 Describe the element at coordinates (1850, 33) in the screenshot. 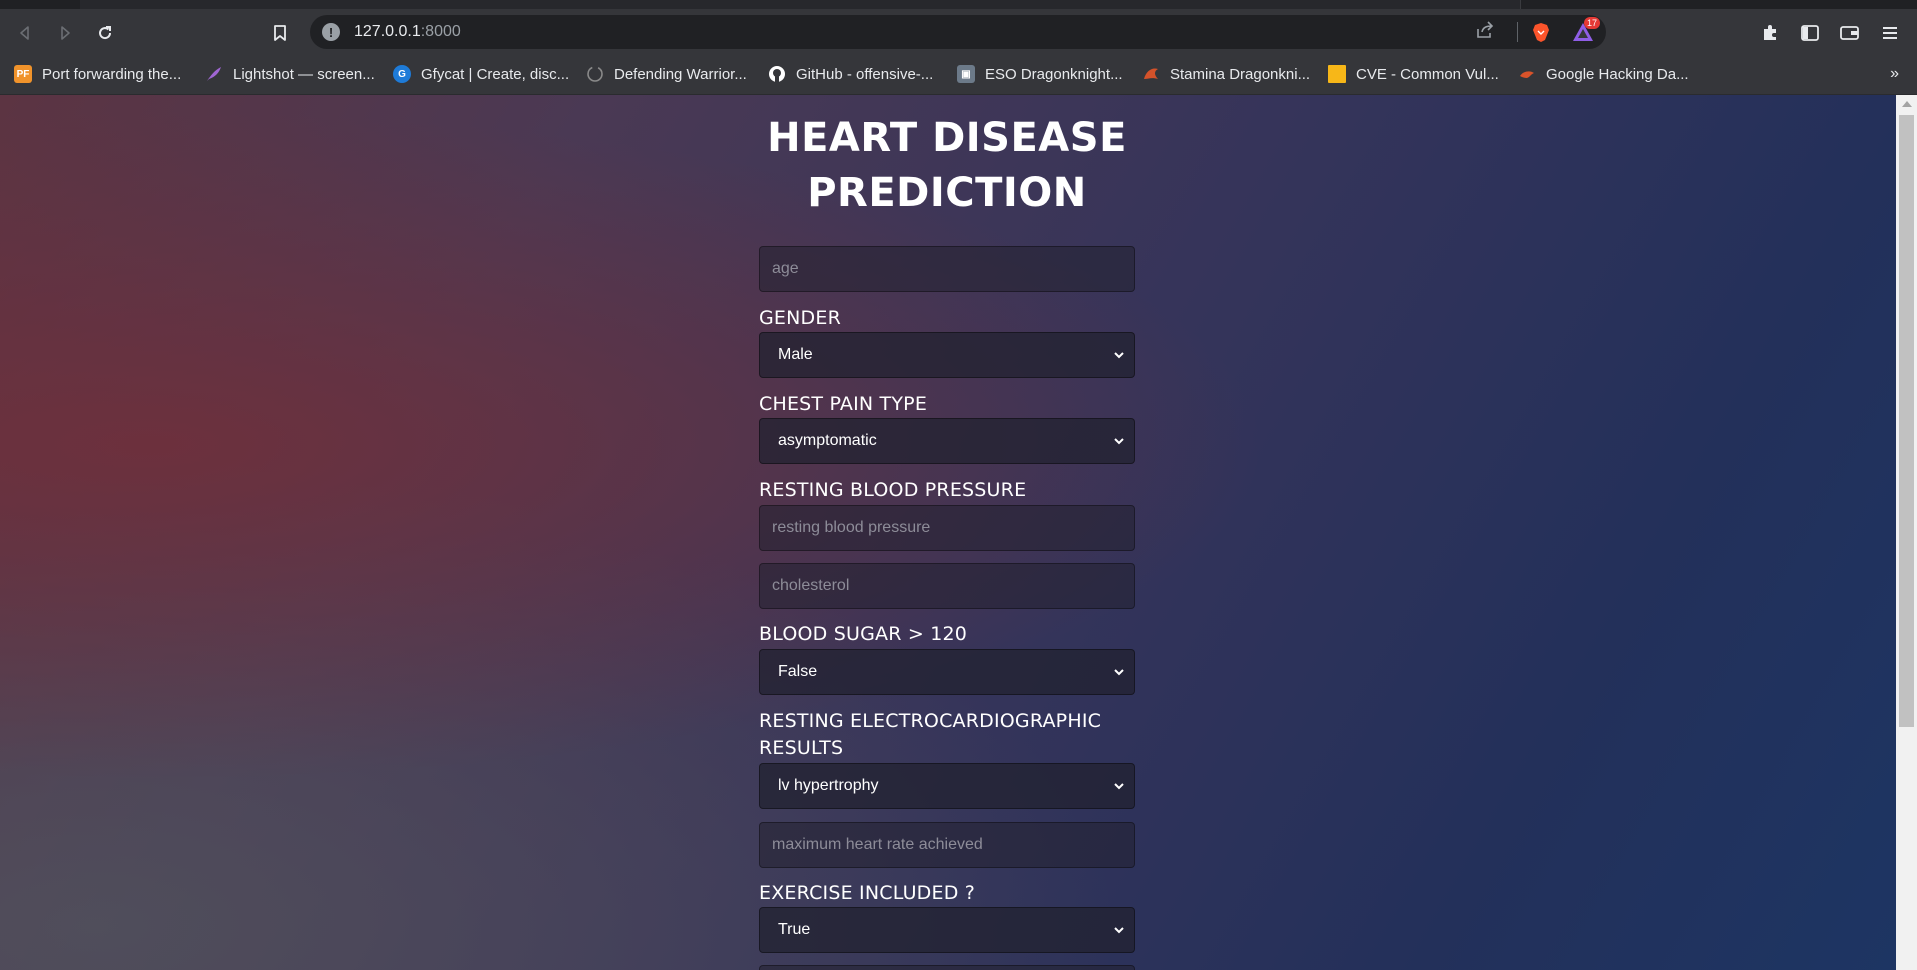

I see `wallet-icon` at that location.